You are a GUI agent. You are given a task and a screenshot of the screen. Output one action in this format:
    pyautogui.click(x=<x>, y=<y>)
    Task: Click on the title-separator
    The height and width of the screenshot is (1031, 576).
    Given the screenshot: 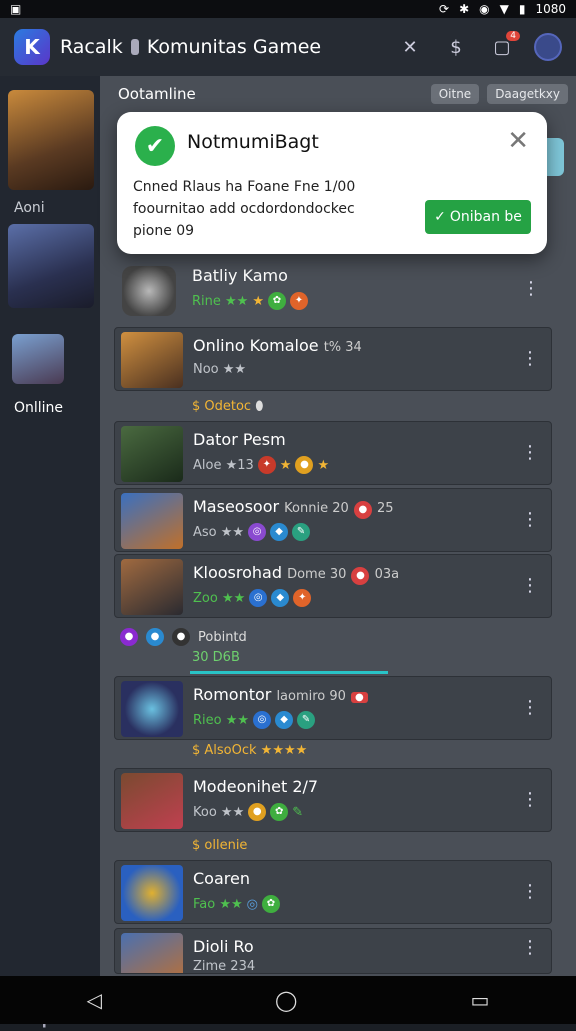 What is the action you would take?
    pyautogui.click(x=134, y=47)
    